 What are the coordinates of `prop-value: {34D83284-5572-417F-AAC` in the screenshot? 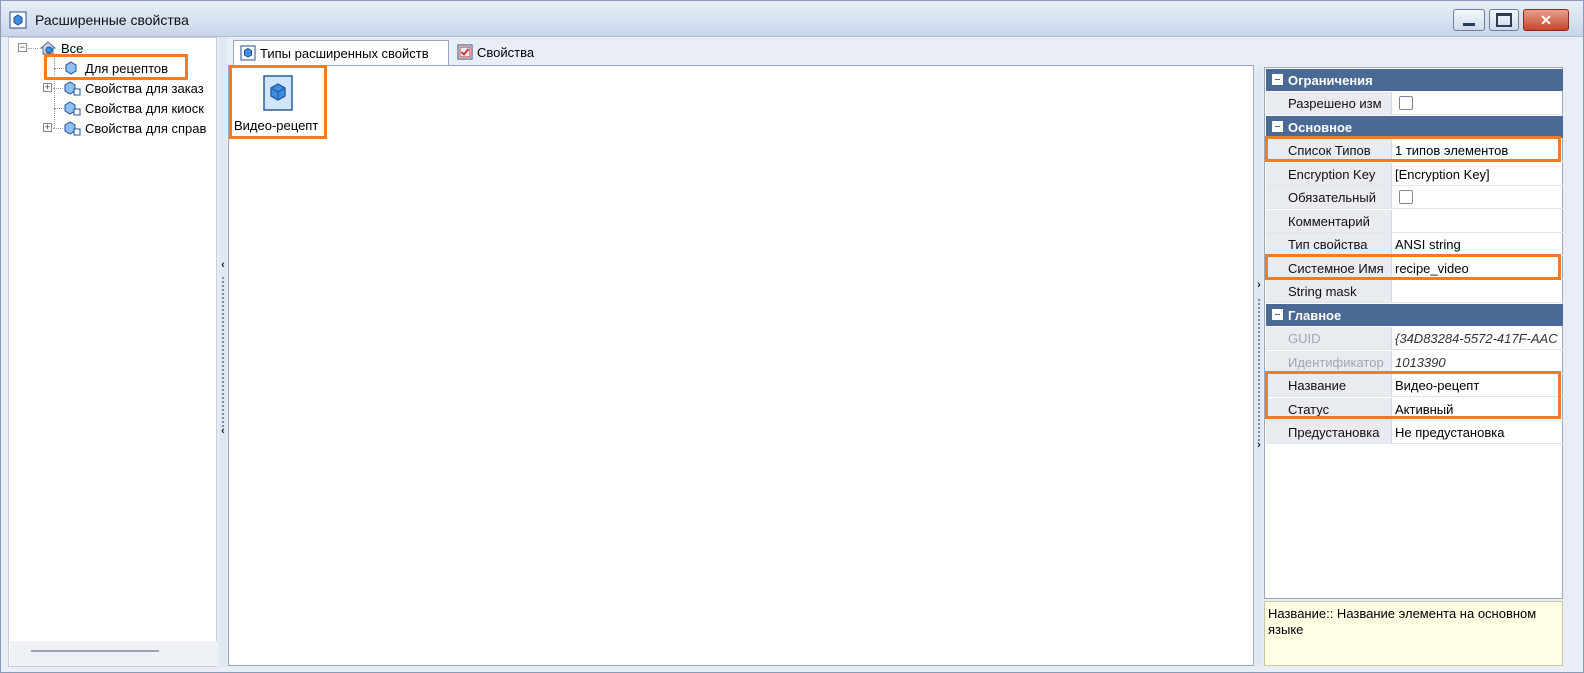 It's located at (1478, 338).